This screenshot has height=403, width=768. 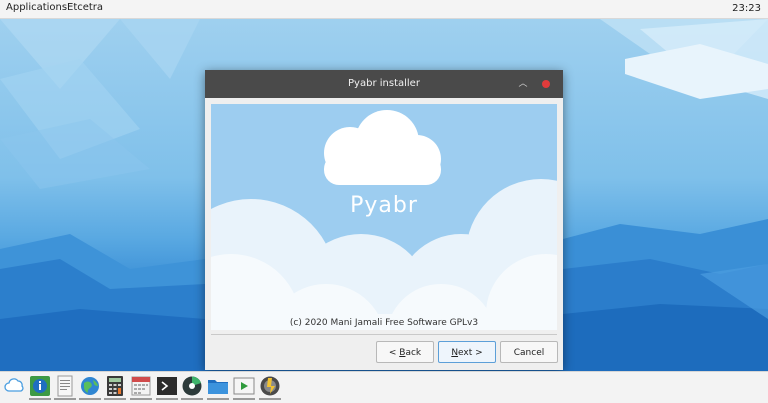 What do you see at coordinates (546, 84) in the screenshot?
I see `close-icon` at bounding box center [546, 84].